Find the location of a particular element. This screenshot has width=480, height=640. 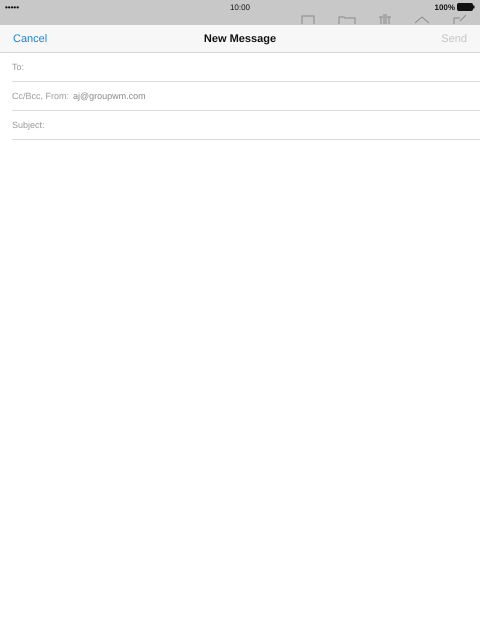

folder-icon is located at coordinates (347, 19).